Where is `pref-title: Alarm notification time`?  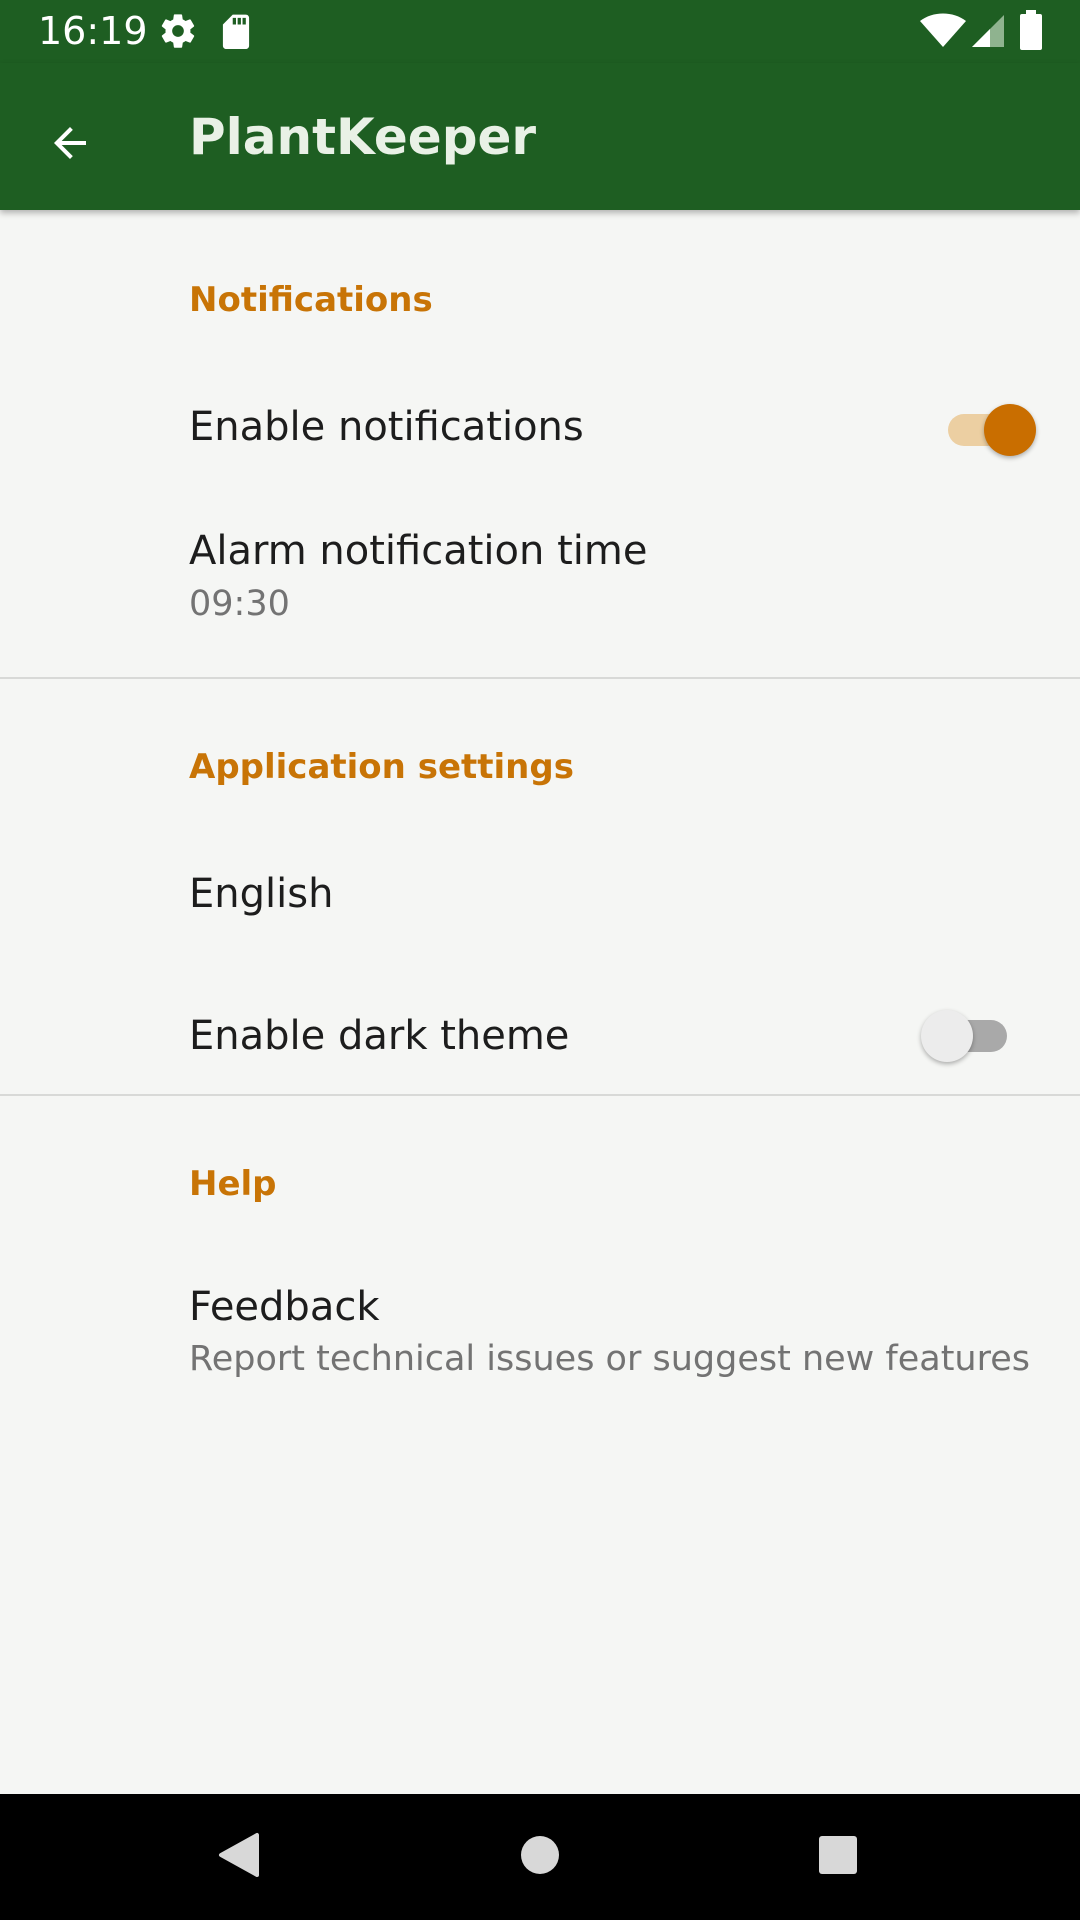
pref-title: Alarm notification time is located at coordinates (418, 551).